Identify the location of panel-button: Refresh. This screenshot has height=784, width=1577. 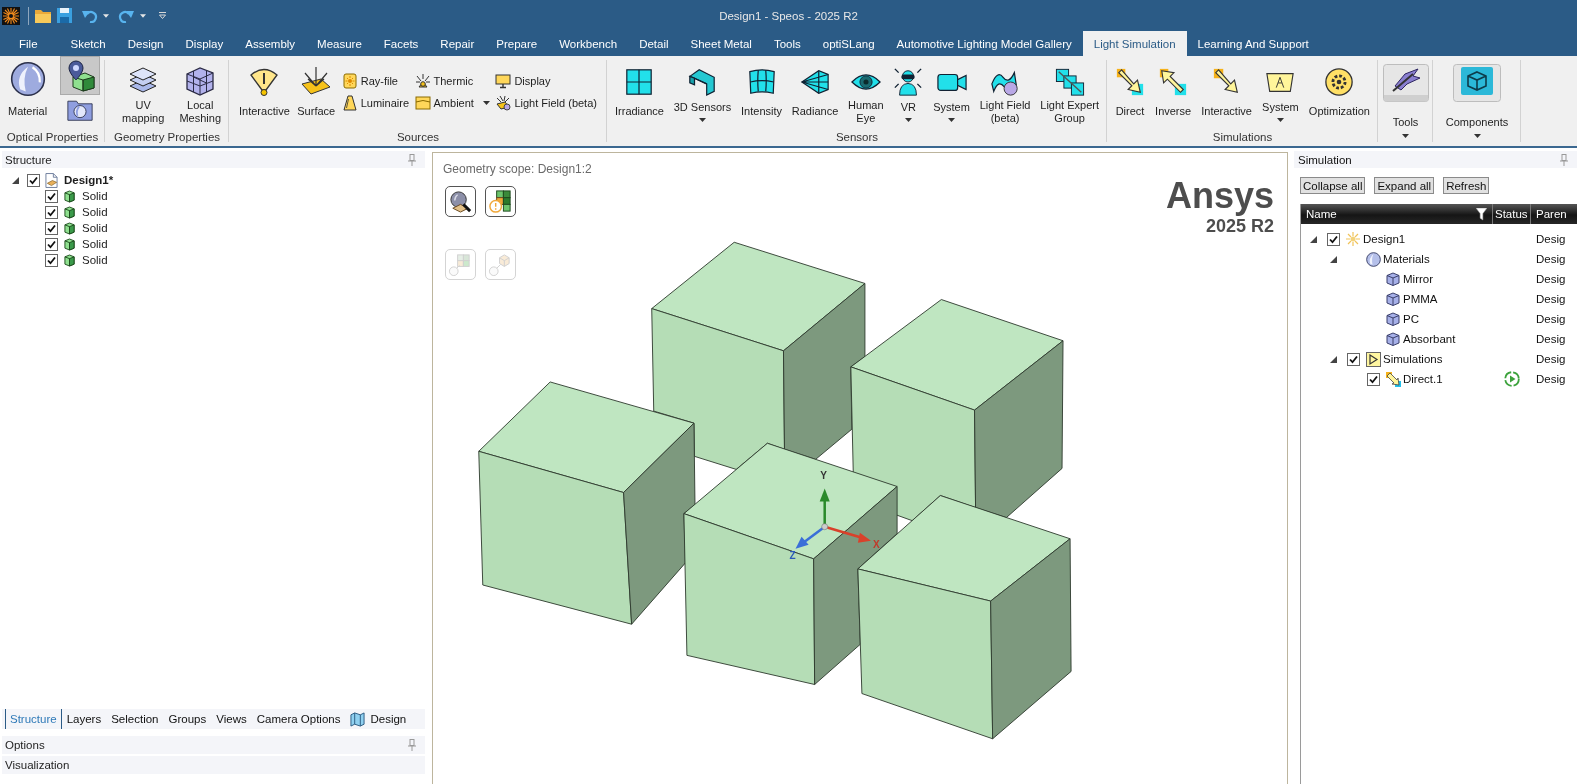
(1466, 185).